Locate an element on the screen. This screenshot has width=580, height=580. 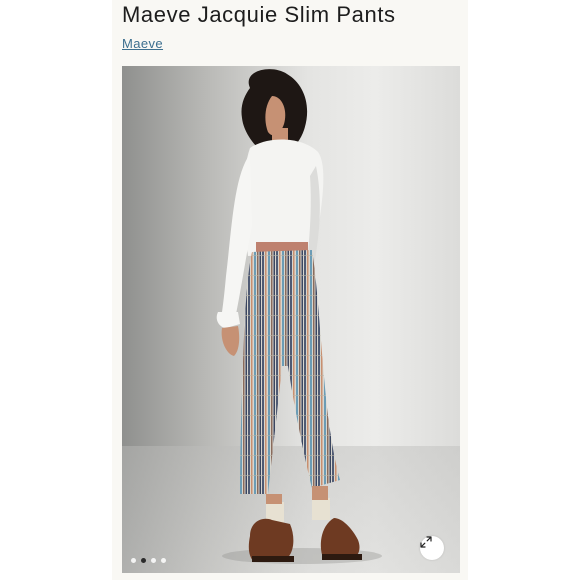
brand-link: Maeve is located at coordinates (142, 43).